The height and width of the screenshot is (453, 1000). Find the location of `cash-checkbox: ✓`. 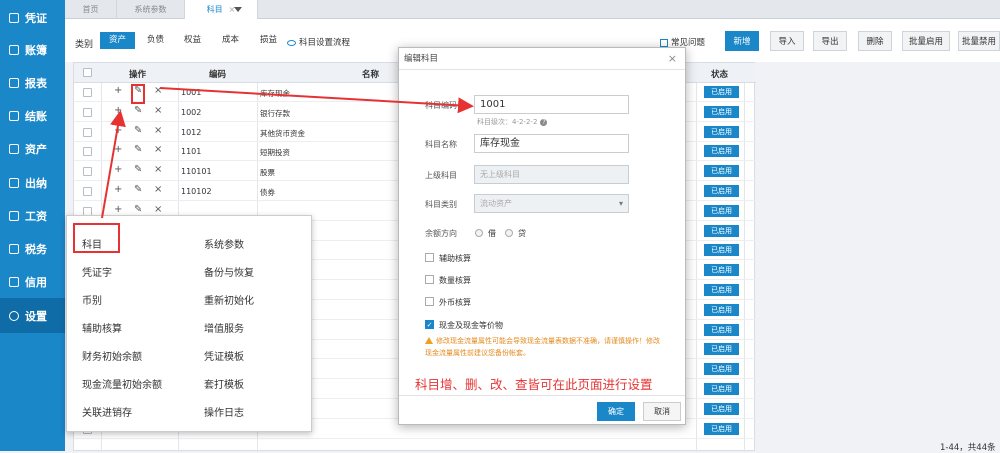

cash-checkbox: ✓ is located at coordinates (429, 324).